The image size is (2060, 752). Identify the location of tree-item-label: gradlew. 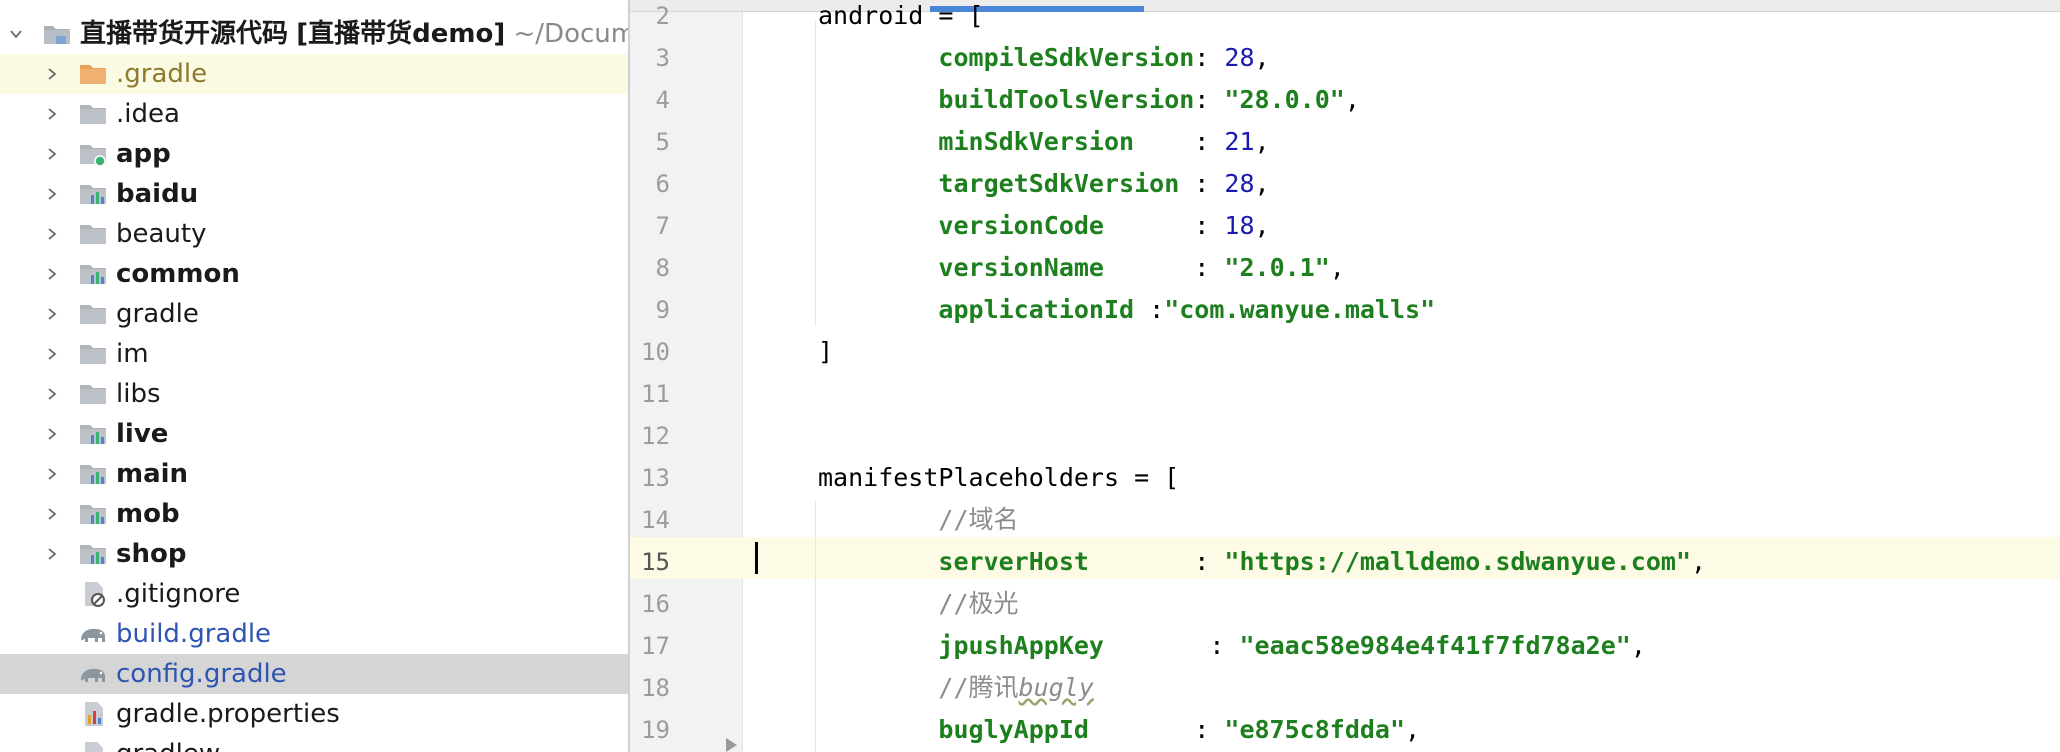
(168, 743).